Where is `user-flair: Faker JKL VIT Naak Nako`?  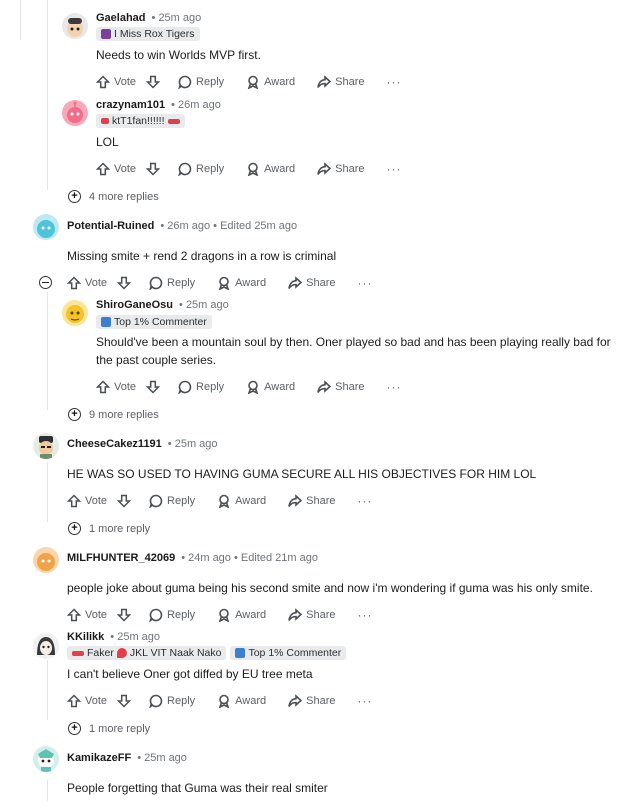 user-flair: Faker JKL VIT Naak Nako is located at coordinates (147, 653).